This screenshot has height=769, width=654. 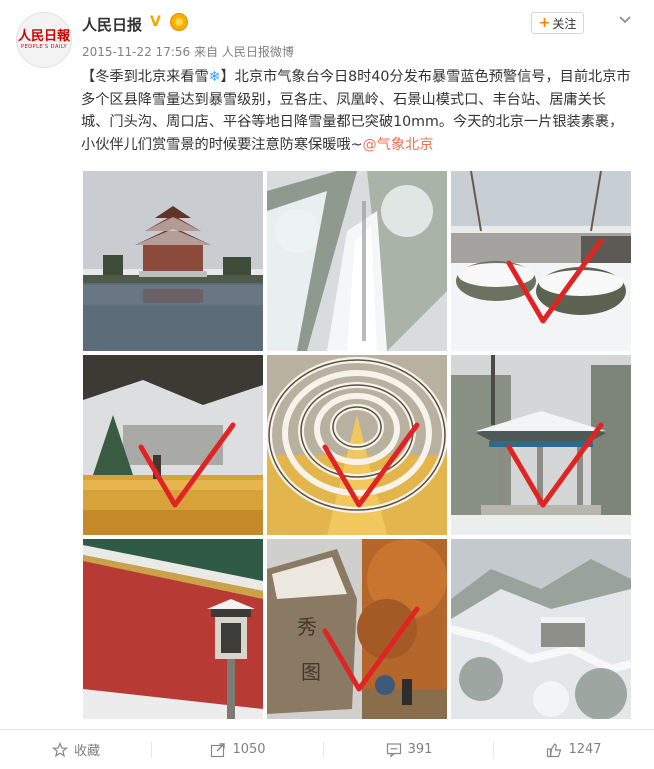 I want to click on account-avatar: 人民日報 PEOPLE'S DAILY, so click(x=44, y=40).